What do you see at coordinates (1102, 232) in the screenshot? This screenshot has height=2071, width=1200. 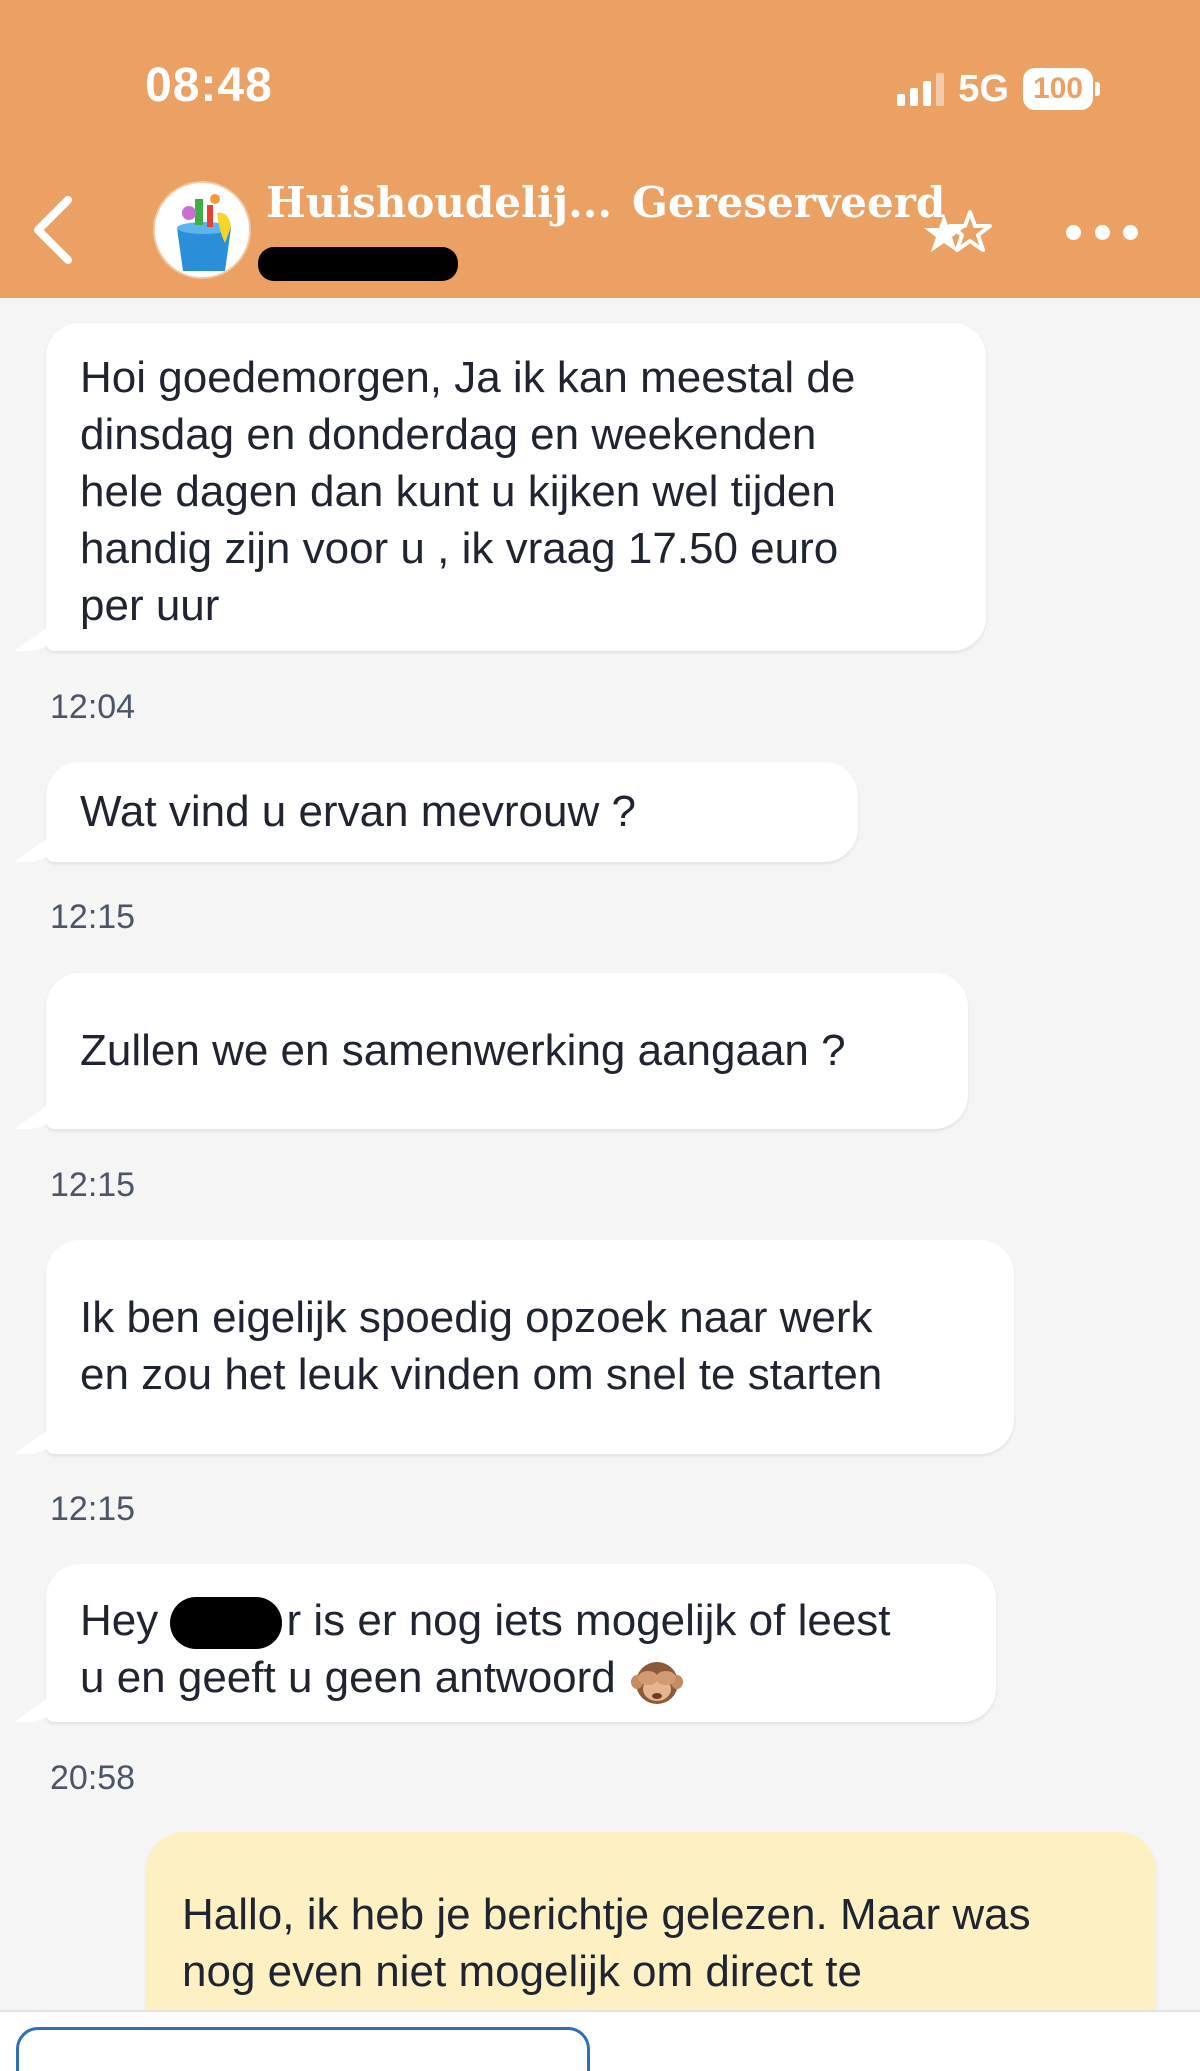 I see `more-button` at bounding box center [1102, 232].